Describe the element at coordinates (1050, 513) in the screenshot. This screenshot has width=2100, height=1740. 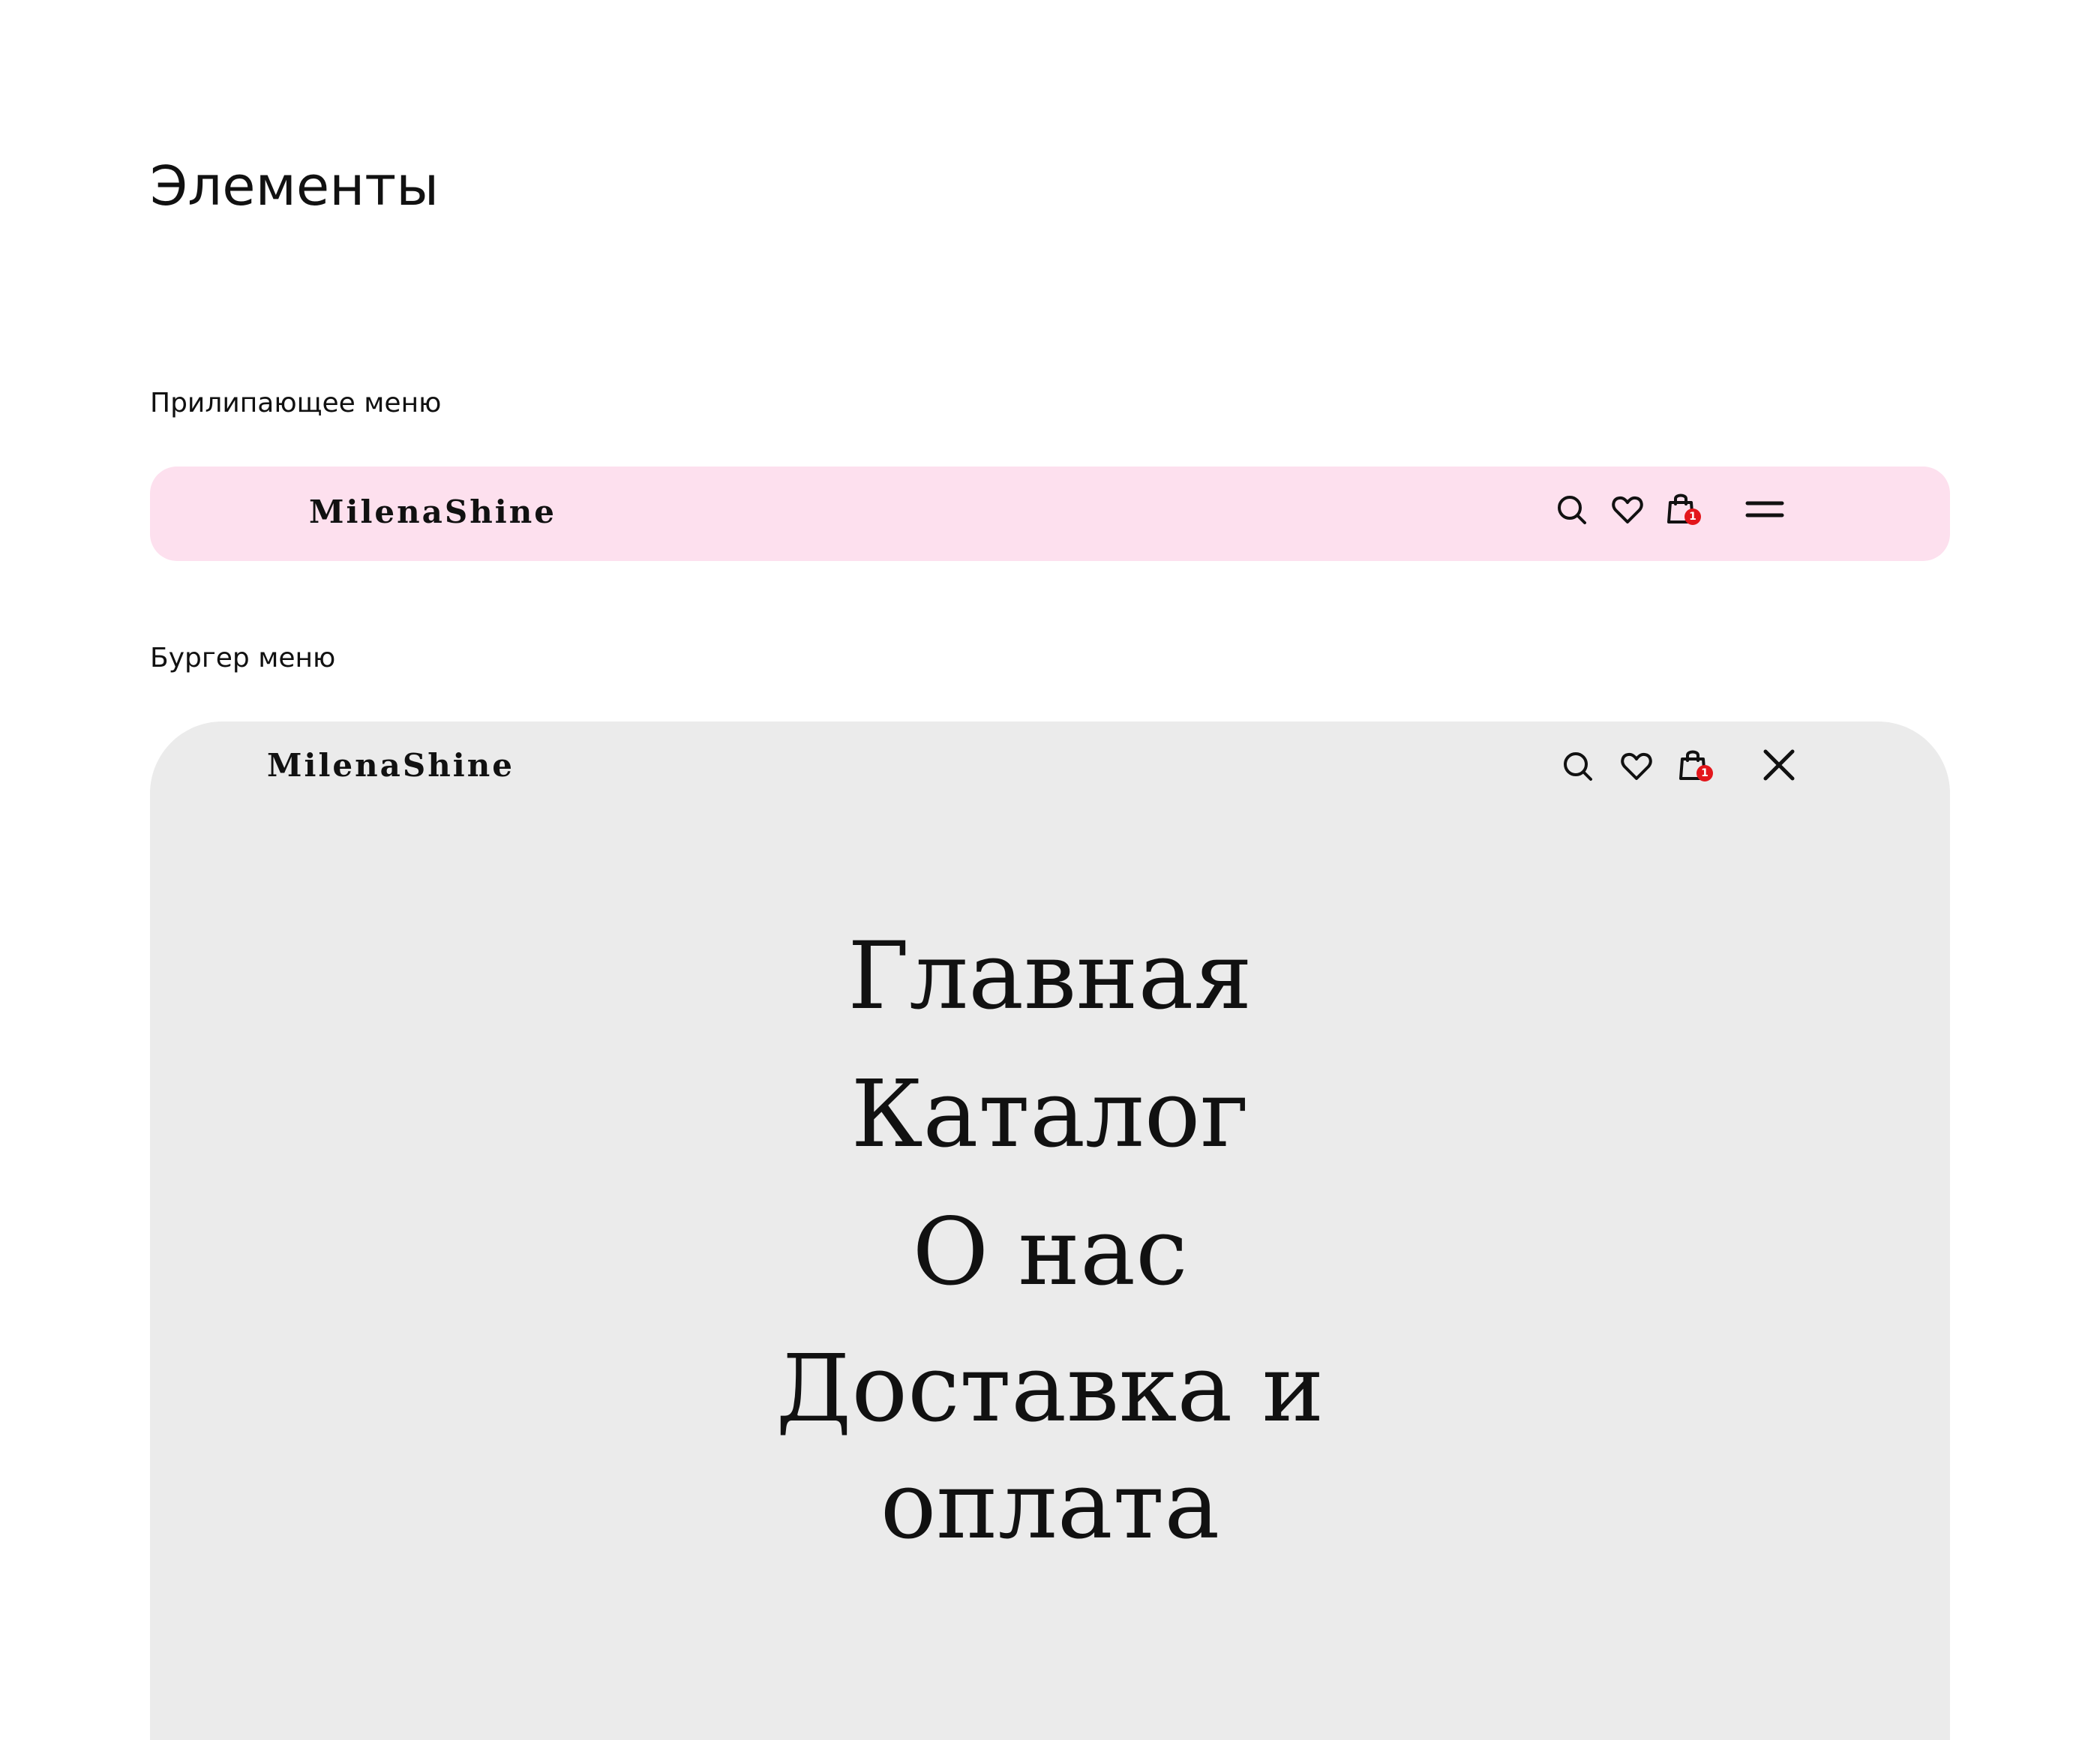
I see `sticky-menu-bar: MilenaShine 1` at that location.